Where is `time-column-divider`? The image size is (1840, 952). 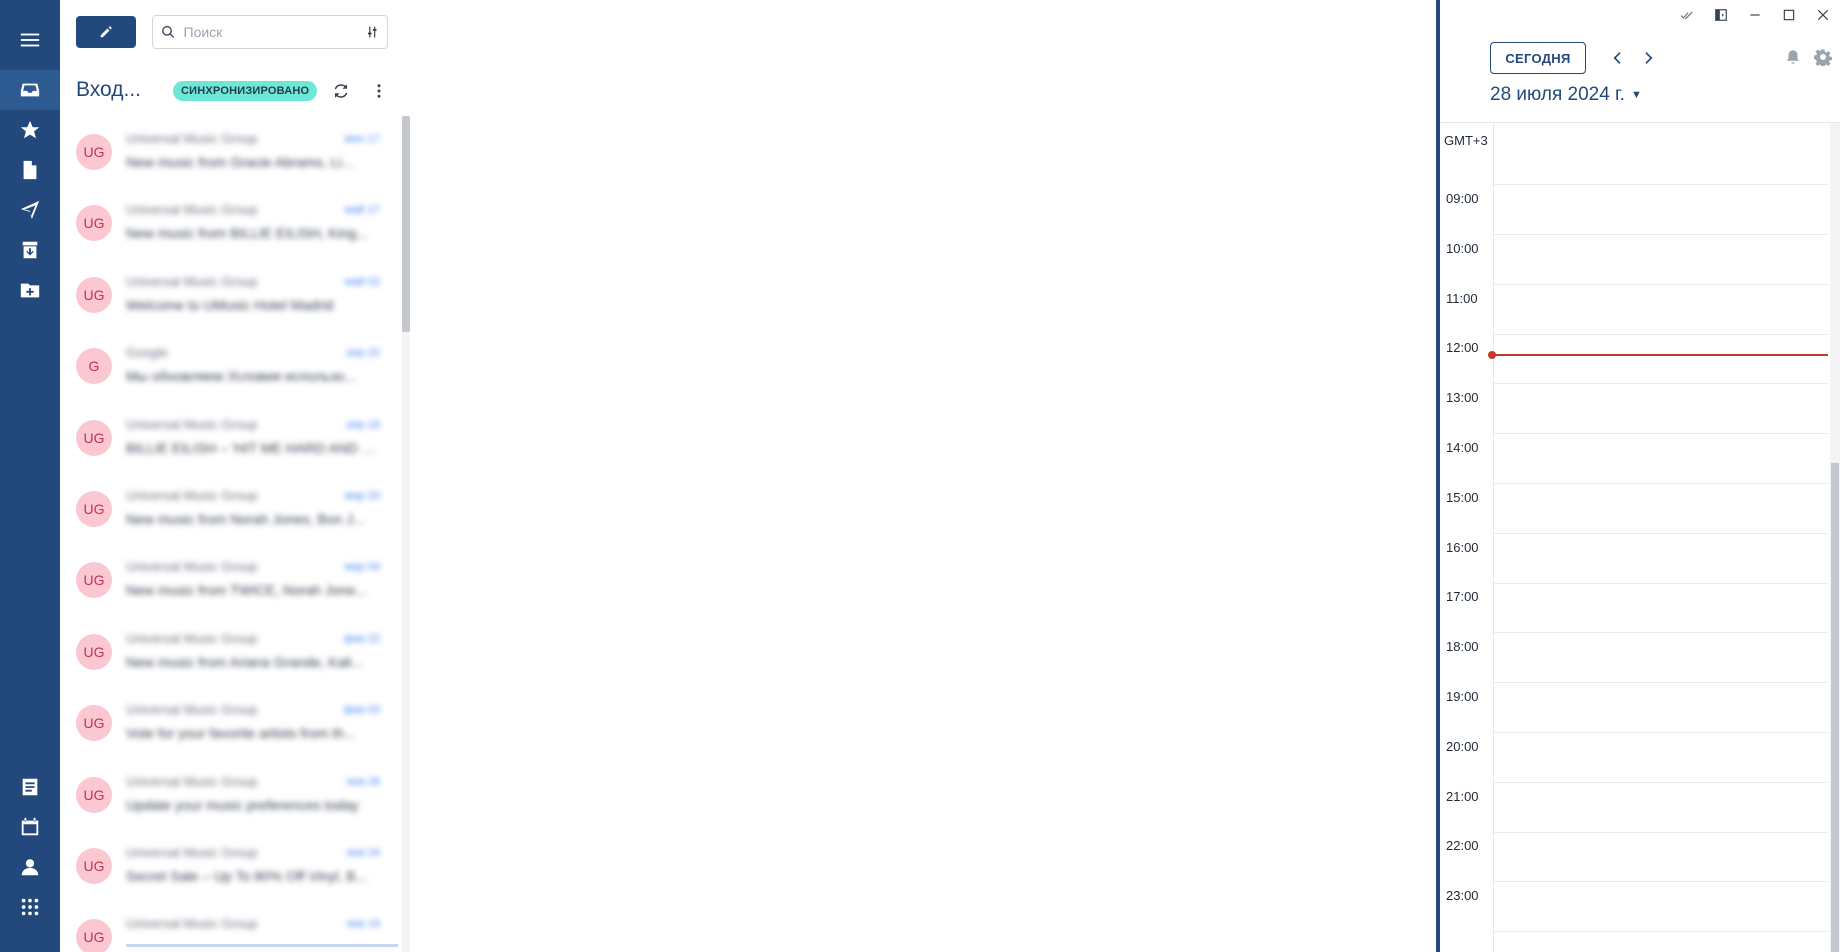
time-column-divider is located at coordinates (1493, 537).